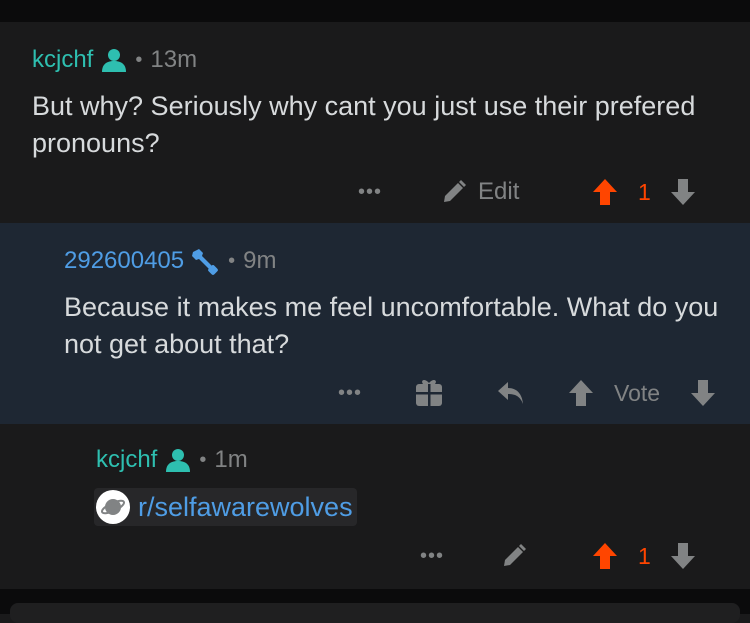 This screenshot has height=623, width=750. I want to click on comment-actions: ••• 1, so click(375, 556).